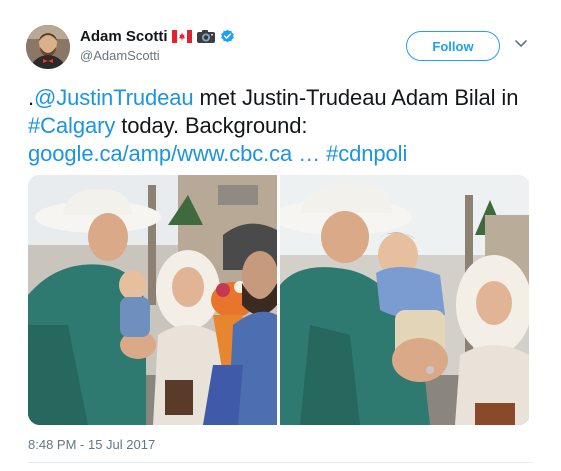 The height and width of the screenshot is (471, 561). What do you see at coordinates (120, 55) in the screenshot?
I see `author-handle: @AdamScotti` at bounding box center [120, 55].